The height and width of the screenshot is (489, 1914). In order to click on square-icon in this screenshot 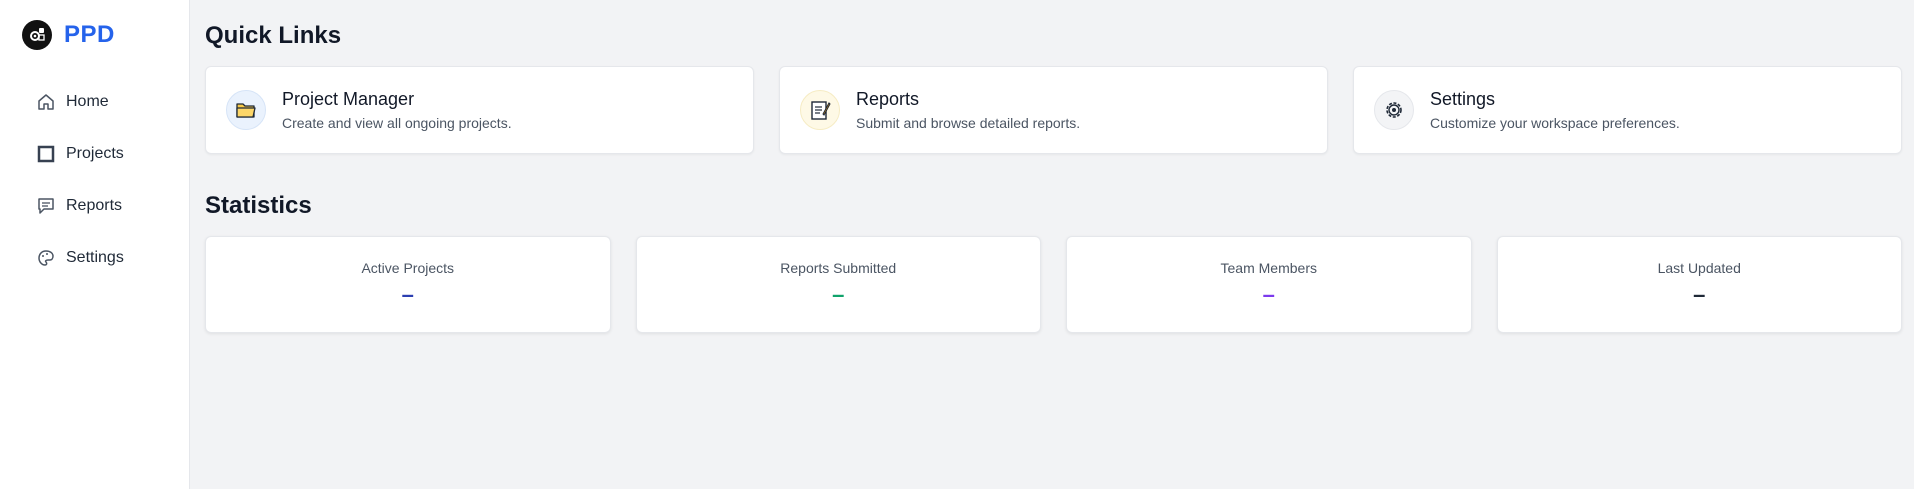, I will do `click(46, 154)`.